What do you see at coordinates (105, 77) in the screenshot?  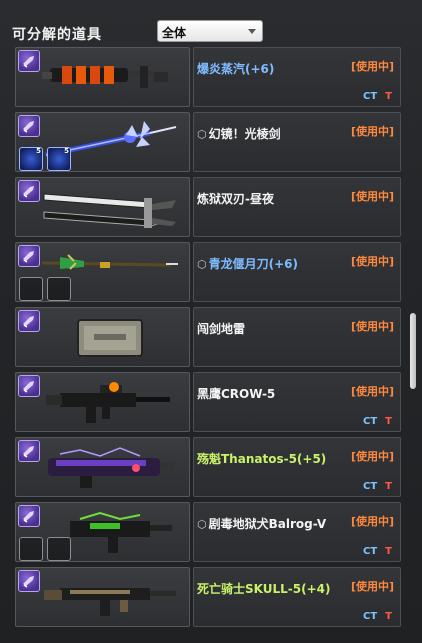 I see `steam-gun-icon` at bounding box center [105, 77].